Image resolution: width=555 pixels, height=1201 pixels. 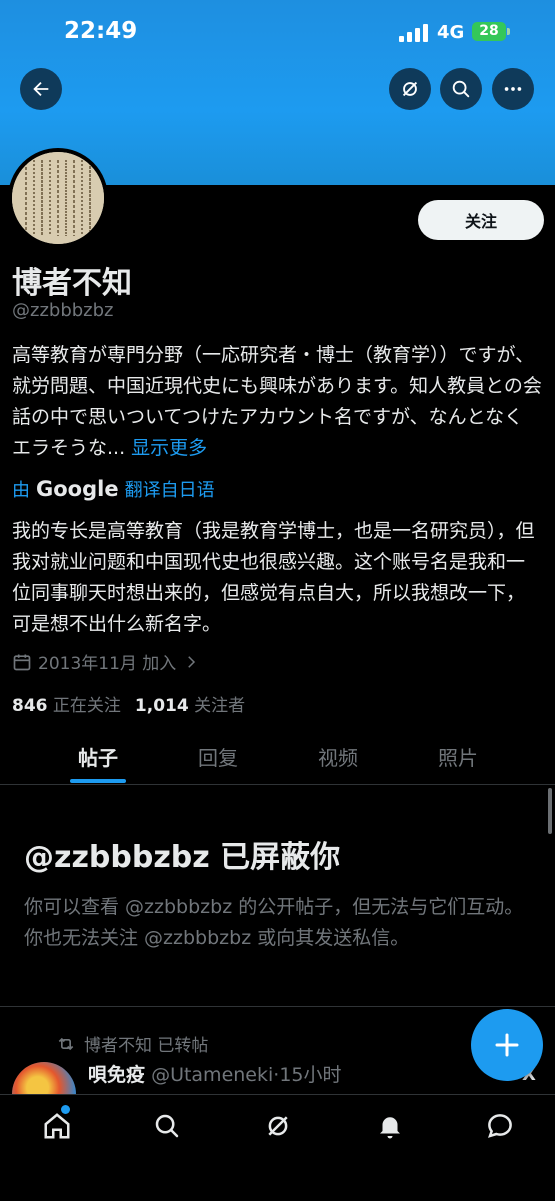 I want to click on follow-button: 关注, so click(x=481, y=220).